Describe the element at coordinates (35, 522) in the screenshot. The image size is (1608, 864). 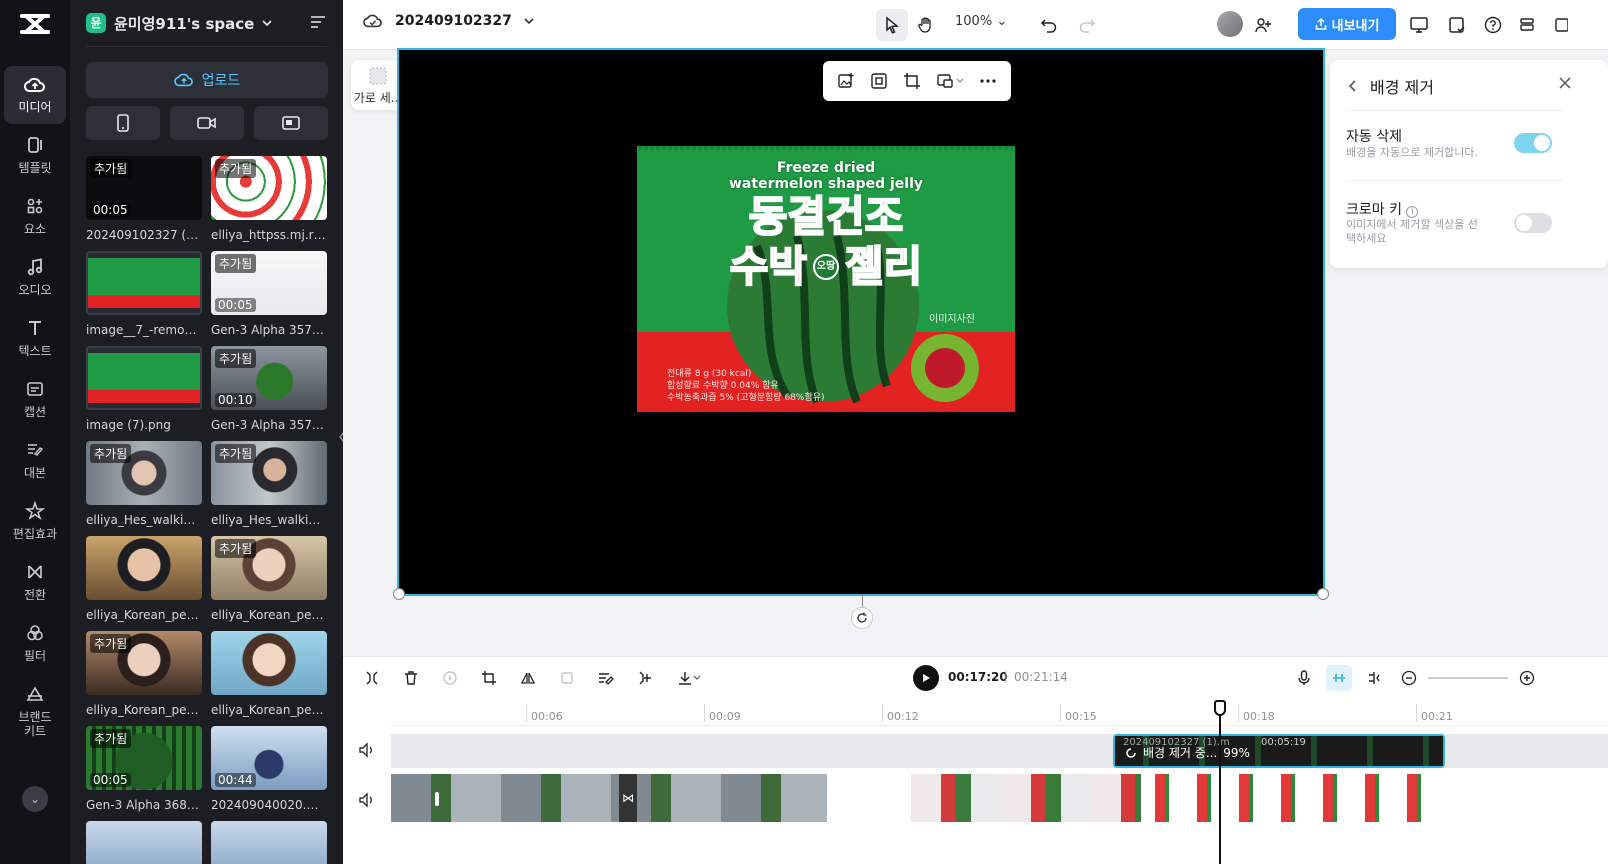
I see `nav-item-effects: 편집효과` at that location.